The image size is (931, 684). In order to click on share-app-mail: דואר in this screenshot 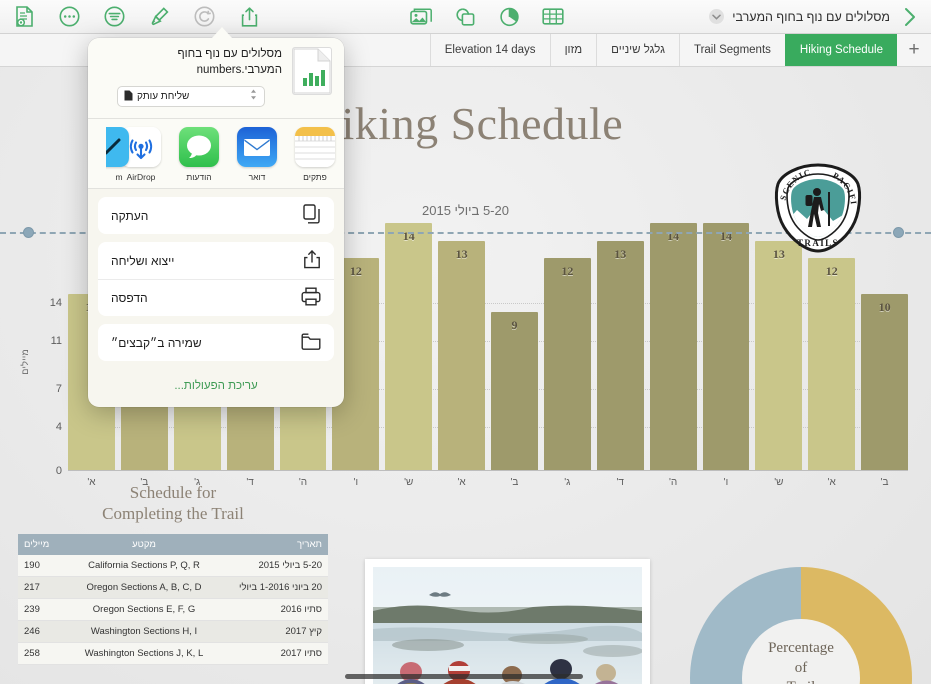, I will do `click(257, 154)`.